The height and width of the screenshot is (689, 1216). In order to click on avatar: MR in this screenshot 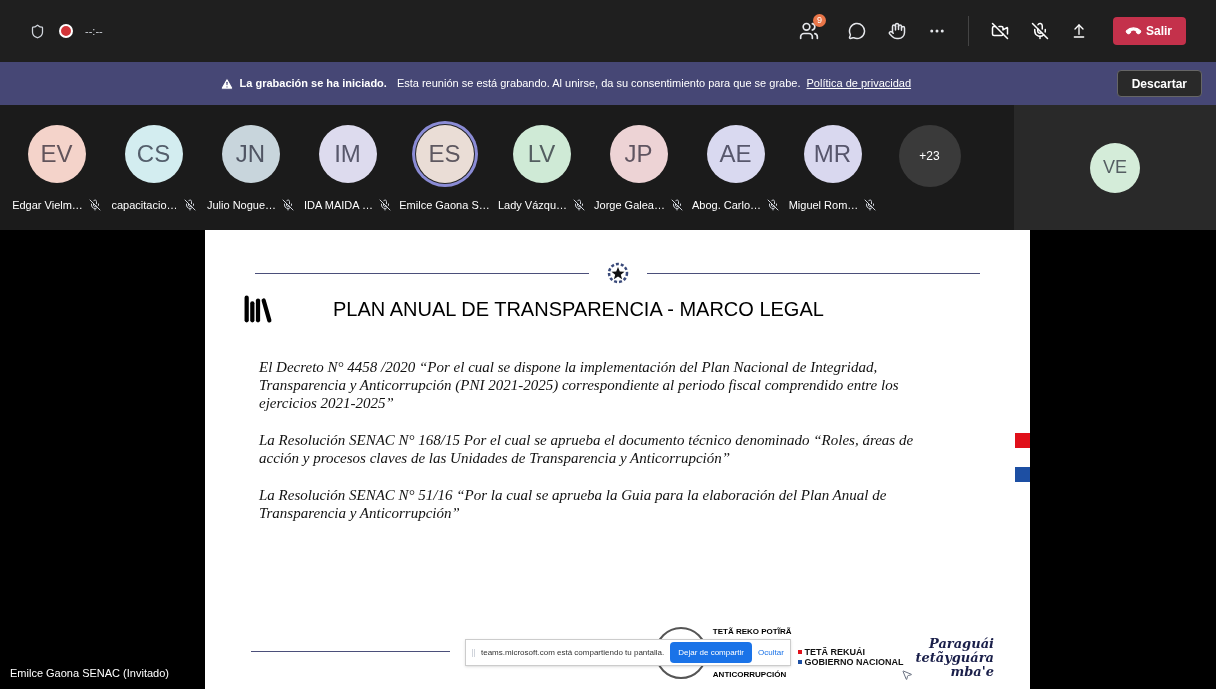, I will do `click(832, 154)`.